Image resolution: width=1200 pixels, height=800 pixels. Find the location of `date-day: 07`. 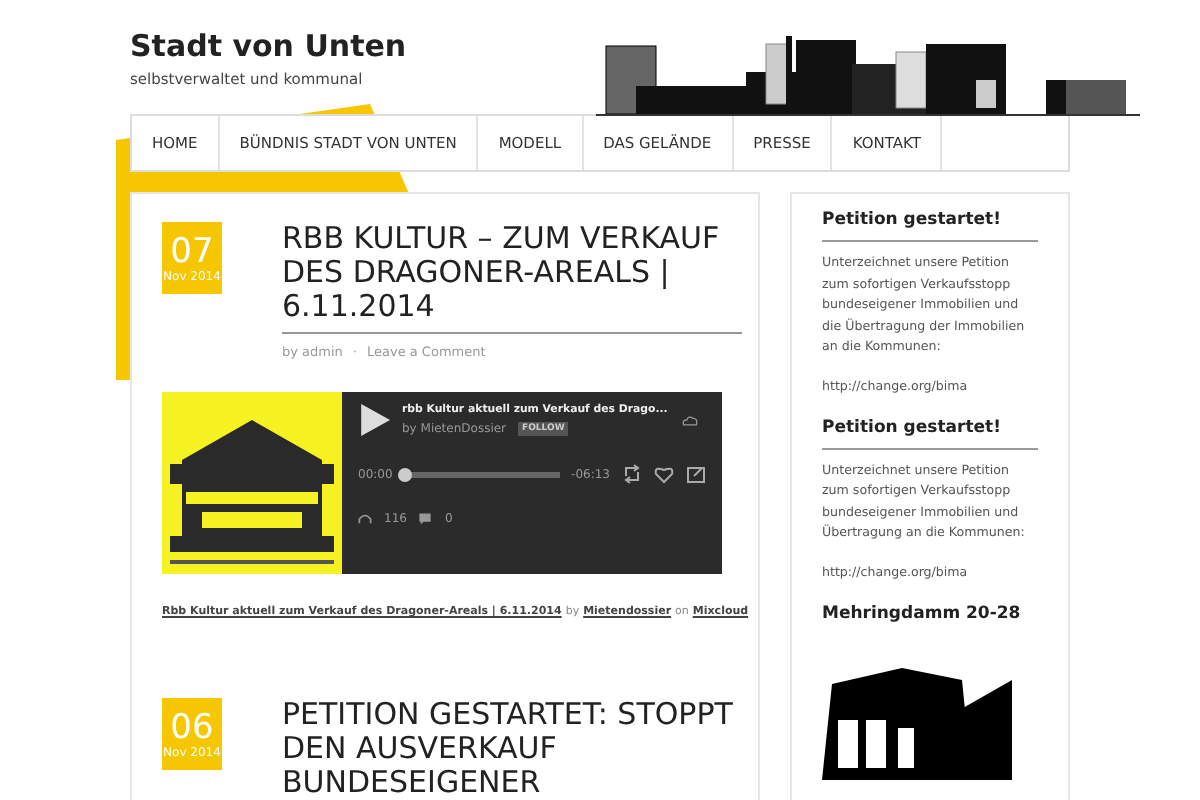

date-day: 07 is located at coordinates (192, 251).